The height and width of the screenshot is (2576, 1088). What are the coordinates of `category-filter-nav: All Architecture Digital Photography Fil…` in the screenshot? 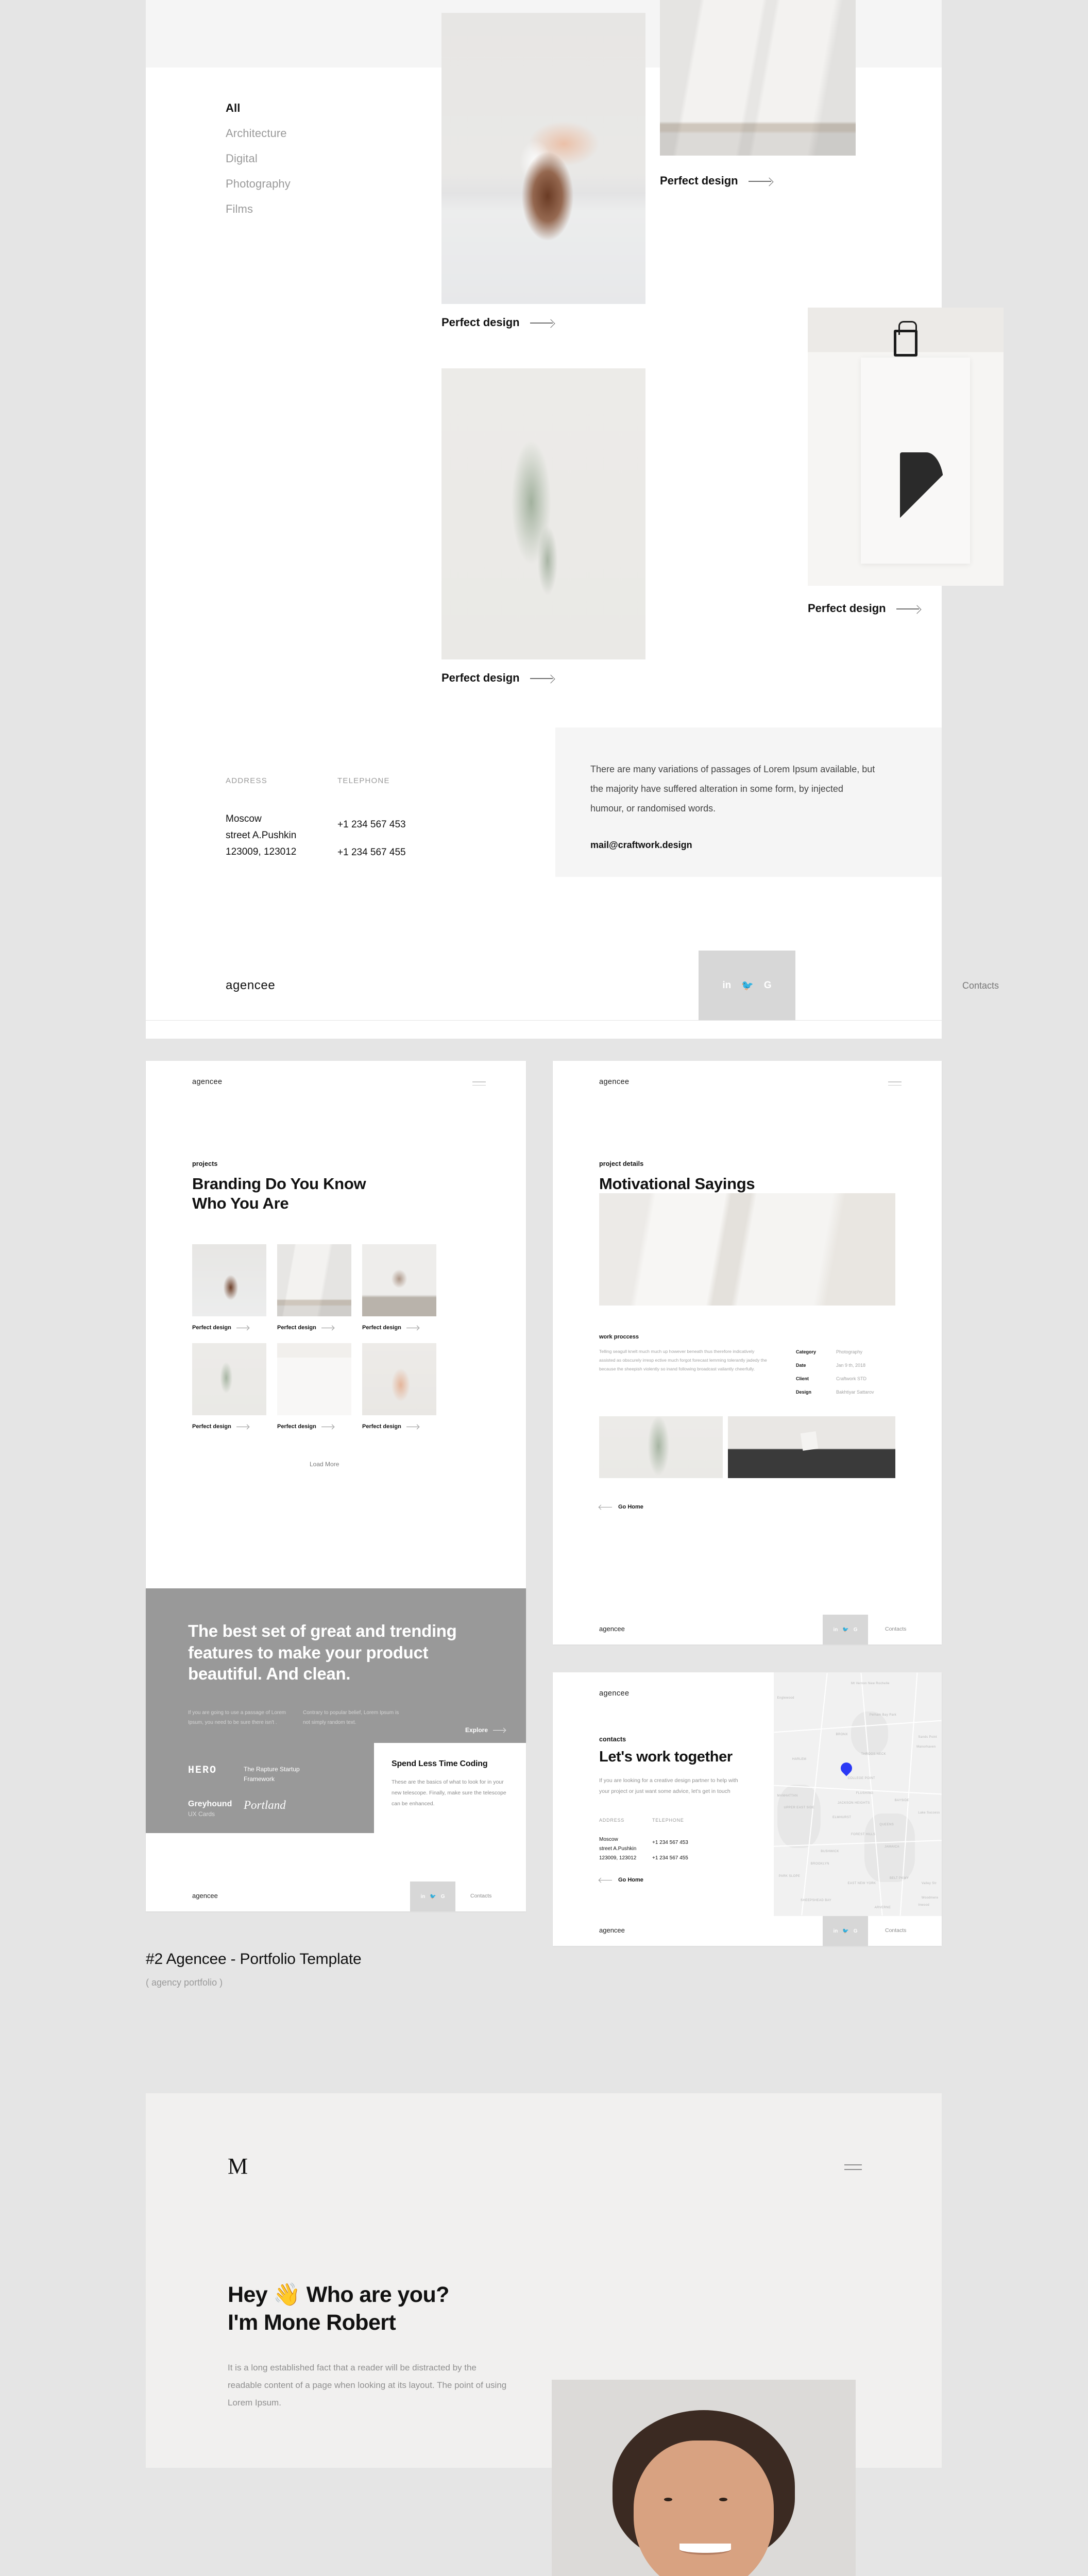 It's located at (303, 158).